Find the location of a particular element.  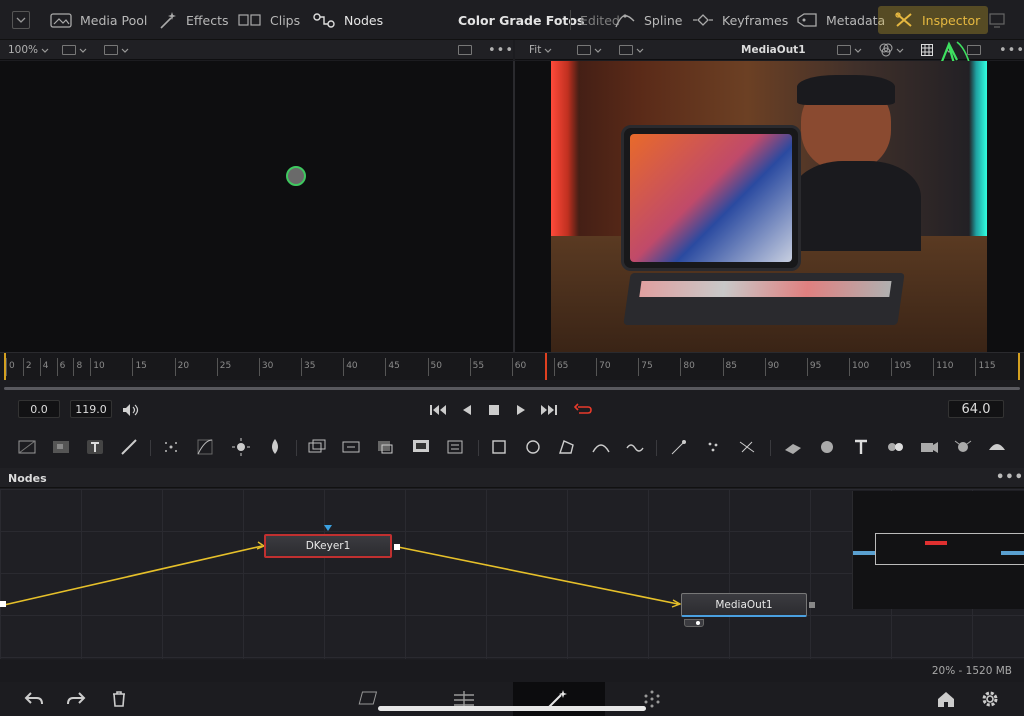

effects-button: Effects is located at coordinates (193, 20).